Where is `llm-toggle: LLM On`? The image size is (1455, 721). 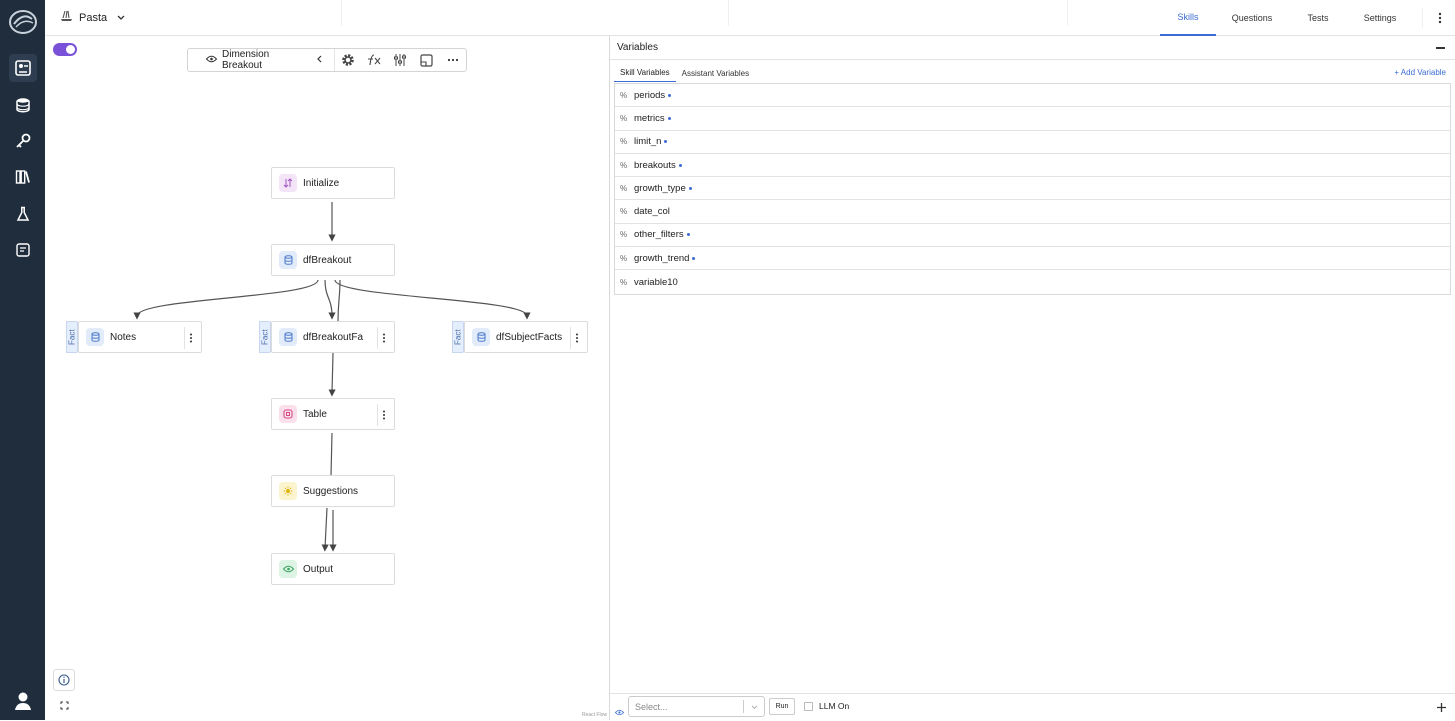
llm-toggle: LLM On is located at coordinates (826, 706).